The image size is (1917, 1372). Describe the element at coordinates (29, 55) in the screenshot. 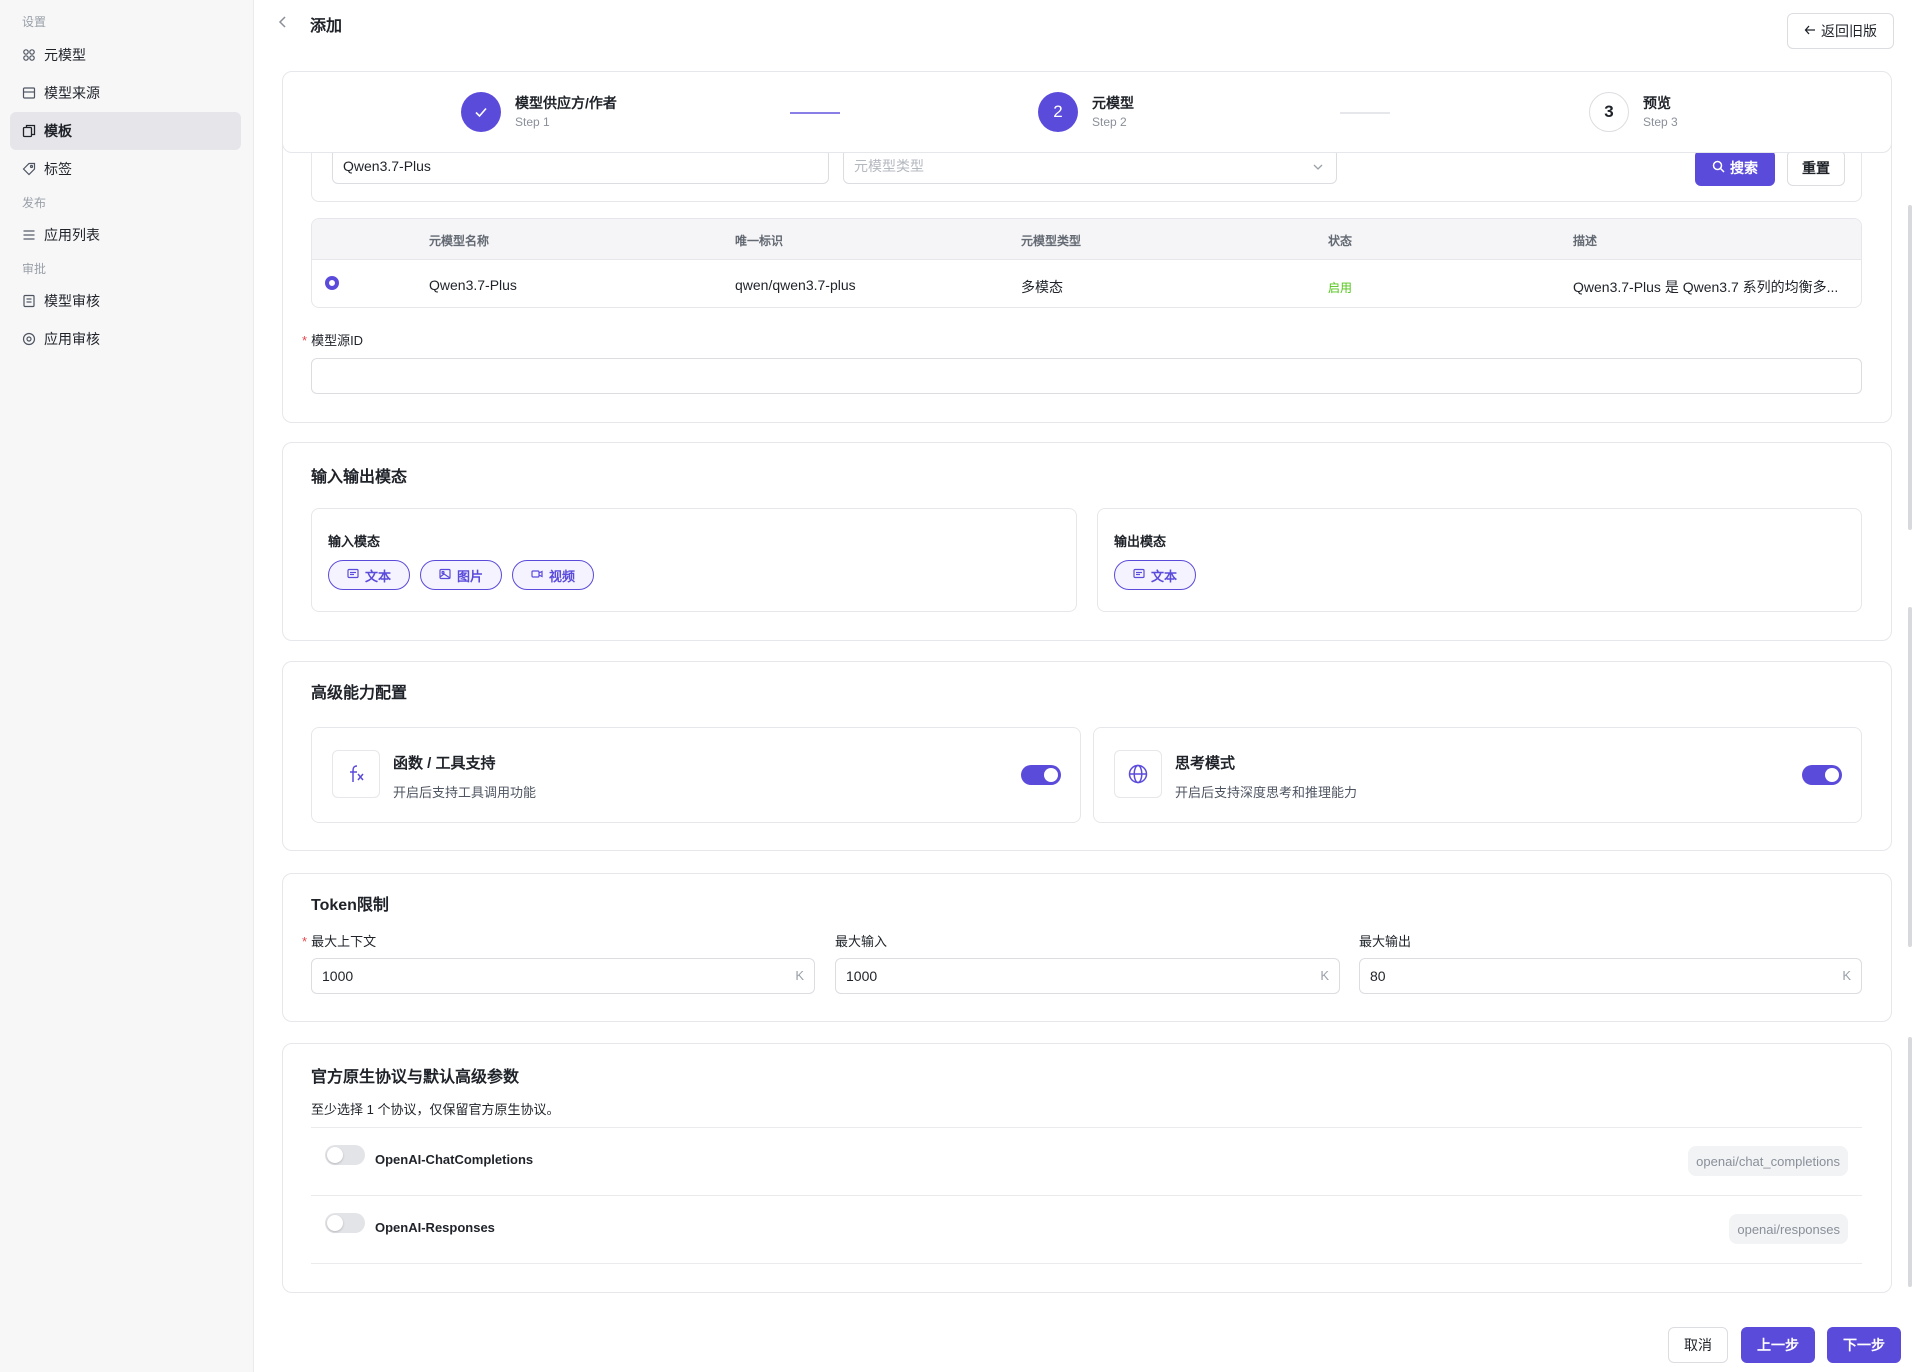

I see `meta-model-icon` at that location.